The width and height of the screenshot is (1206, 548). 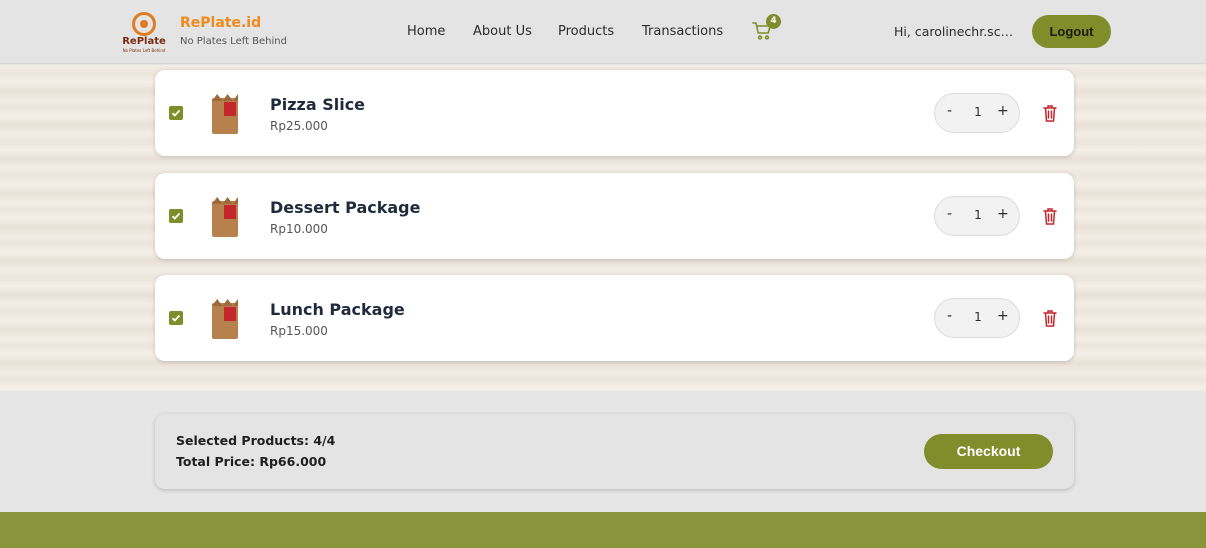 I want to click on cart-item: Lunch Package Rp15.000 - 1 +, so click(x=614, y=318).